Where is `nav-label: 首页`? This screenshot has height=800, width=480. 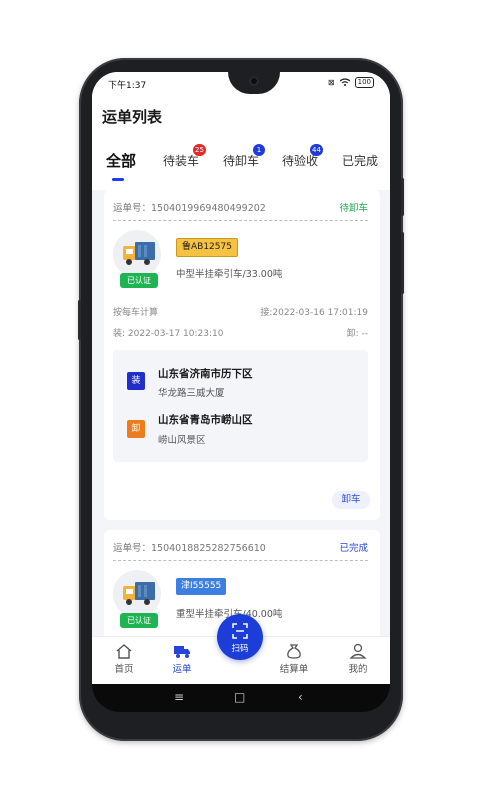
nav-label: 首页 is located at coordinates (124, 669).